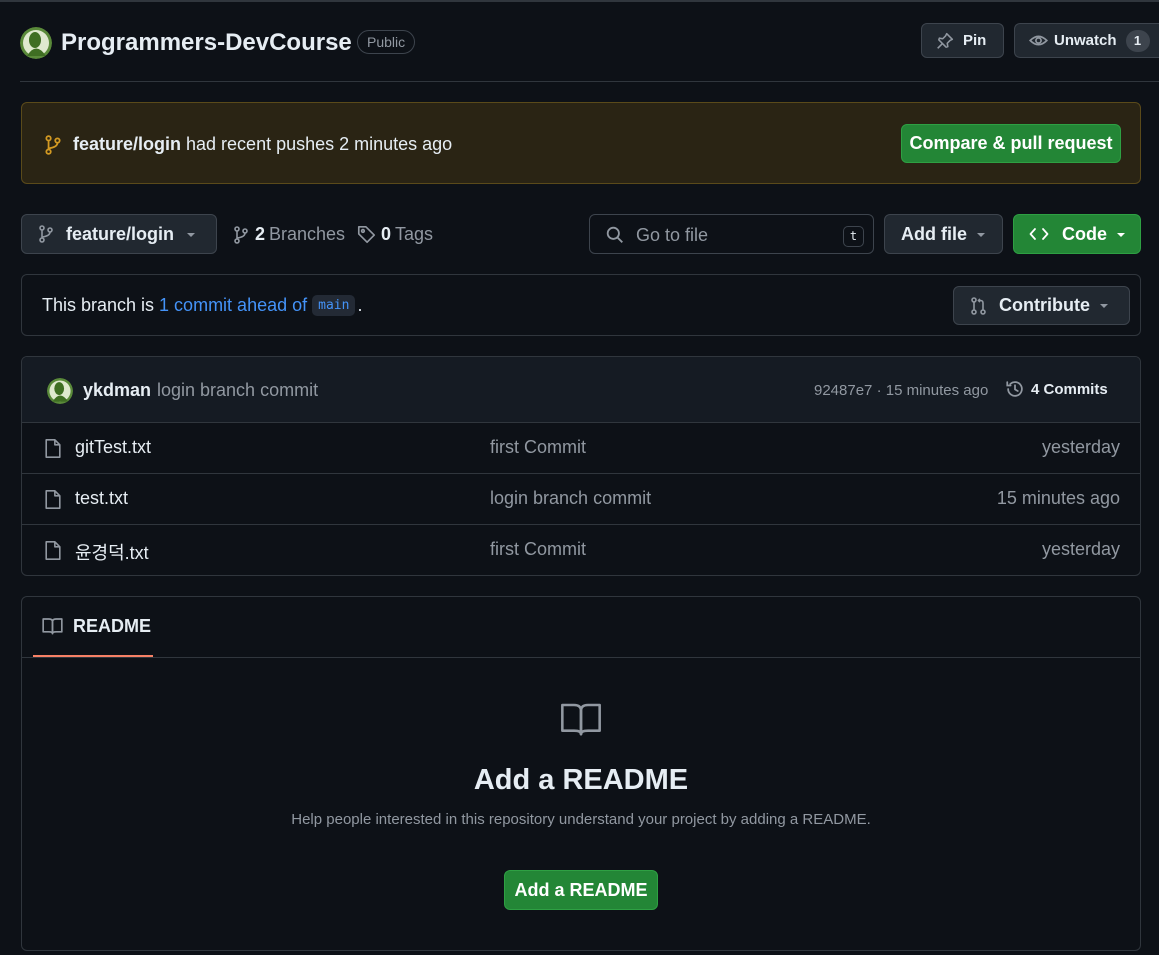 Image resolution: width=1159 pixels, height=955 pixels. Describe the element at coordinates (975, 40) in the screenshot. I see `pin-label: Pin` at that location.